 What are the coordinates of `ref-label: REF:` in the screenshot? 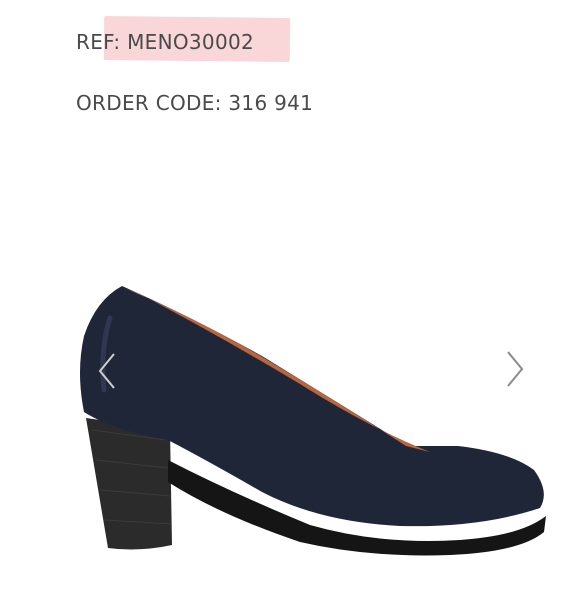 It's located at (98, 42).